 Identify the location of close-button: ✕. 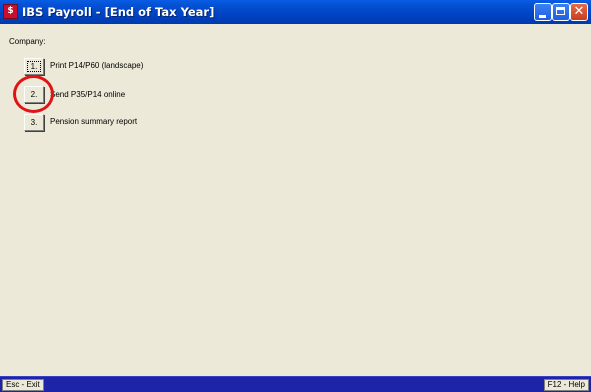
(579, 12).